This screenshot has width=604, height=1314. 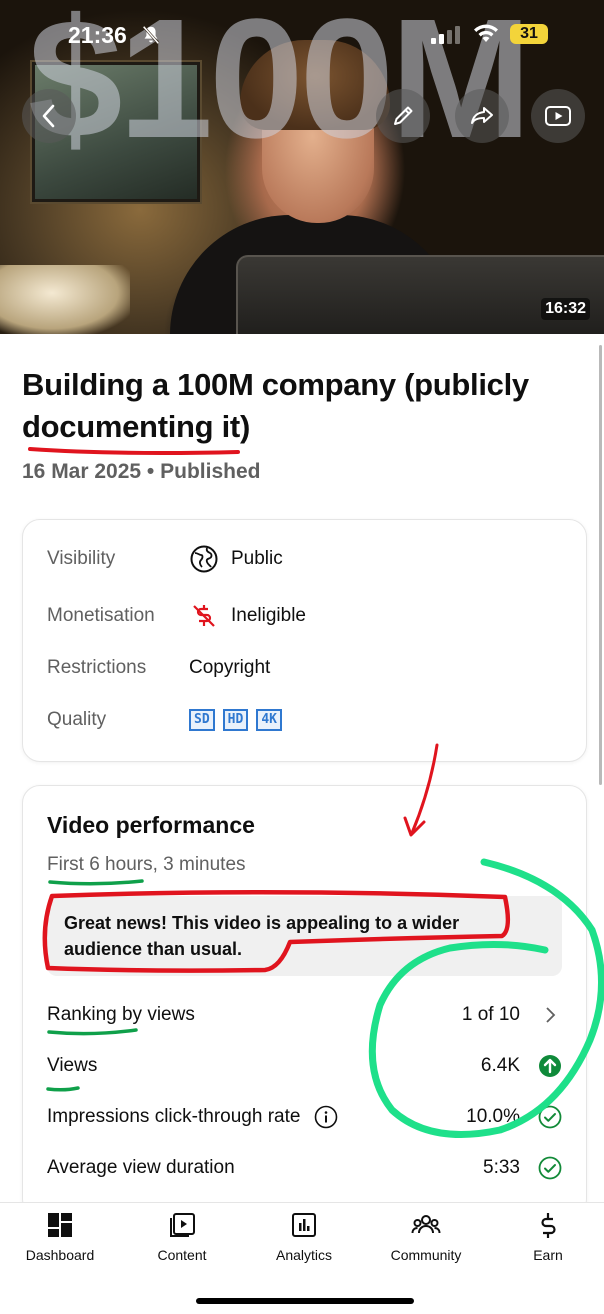 I want to click on nav-earn: Earn, so click(x=548, y=1237).